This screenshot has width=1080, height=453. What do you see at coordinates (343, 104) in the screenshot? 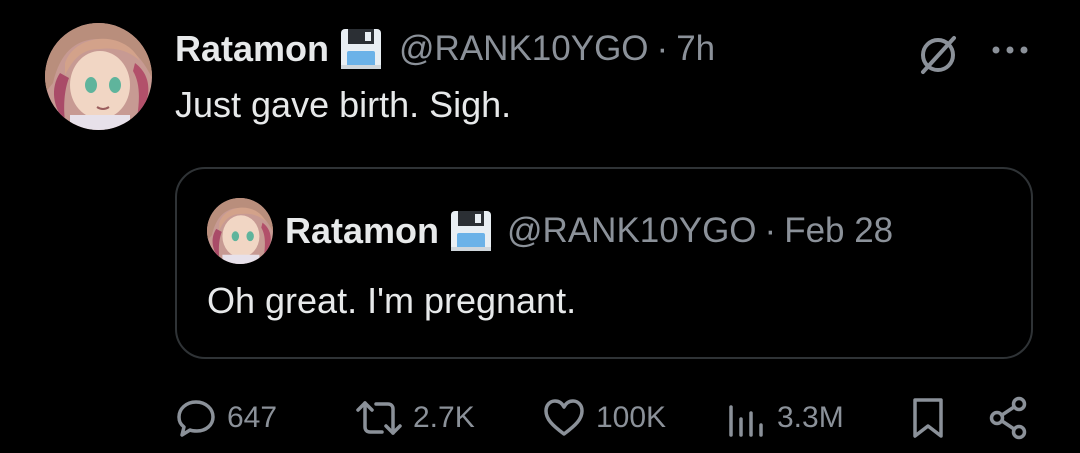
I see `tweet-text: Just gave birth. Sigh.` at bounding box center [343, 104].